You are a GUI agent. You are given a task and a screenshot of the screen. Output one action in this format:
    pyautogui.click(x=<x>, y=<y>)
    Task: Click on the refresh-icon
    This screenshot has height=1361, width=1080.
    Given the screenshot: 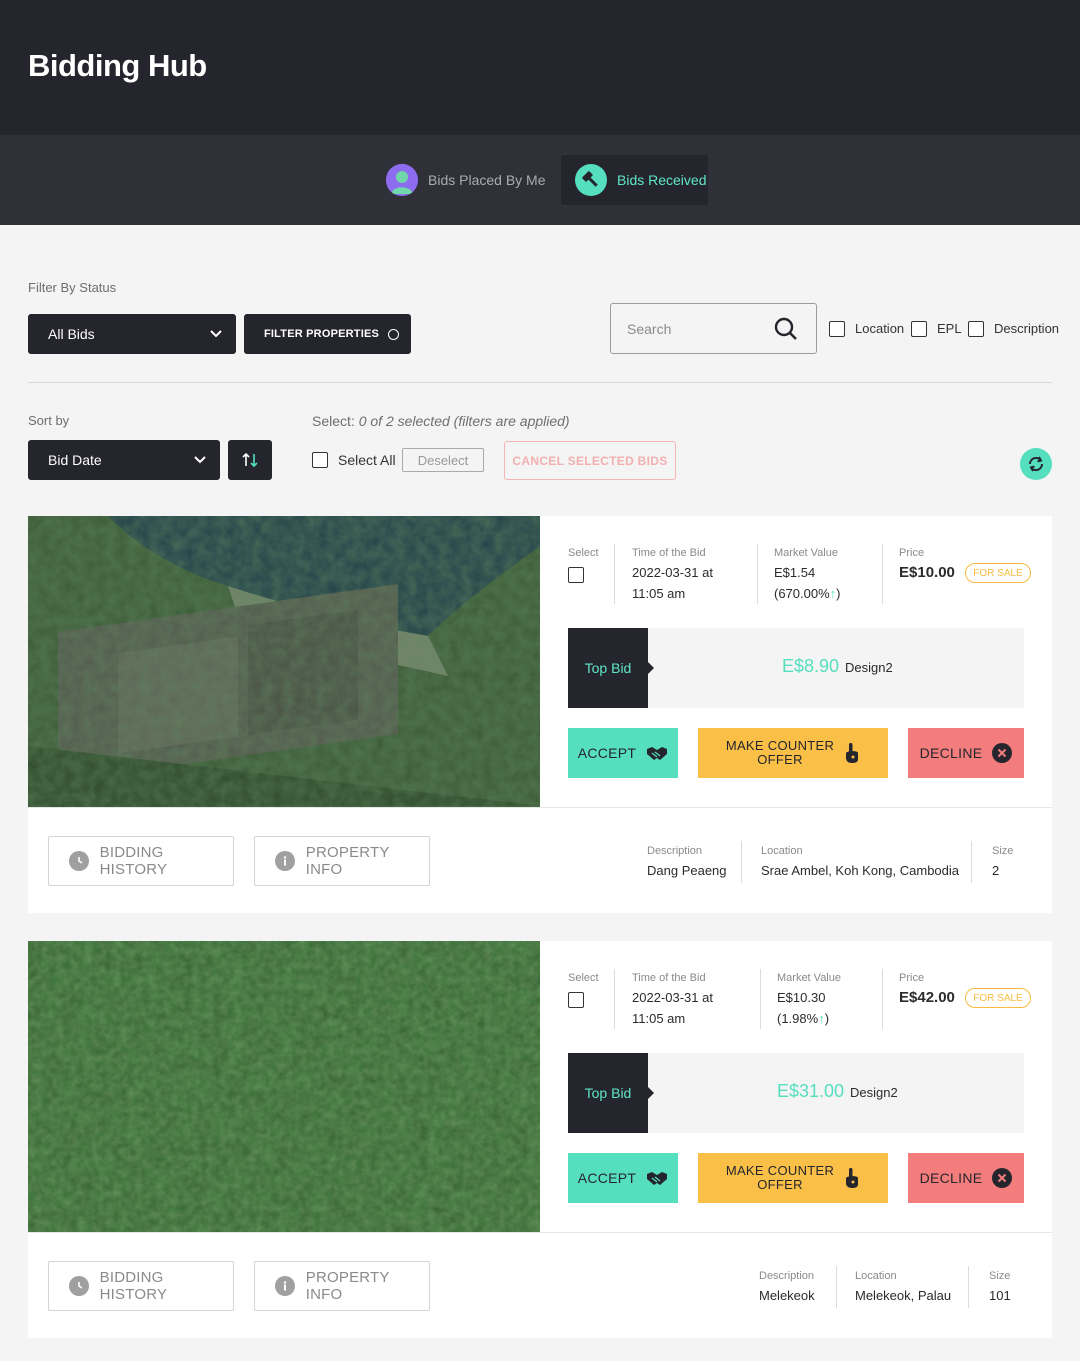 What is the action you would take?
    pyautogui.click(x=1036, y=464)
    